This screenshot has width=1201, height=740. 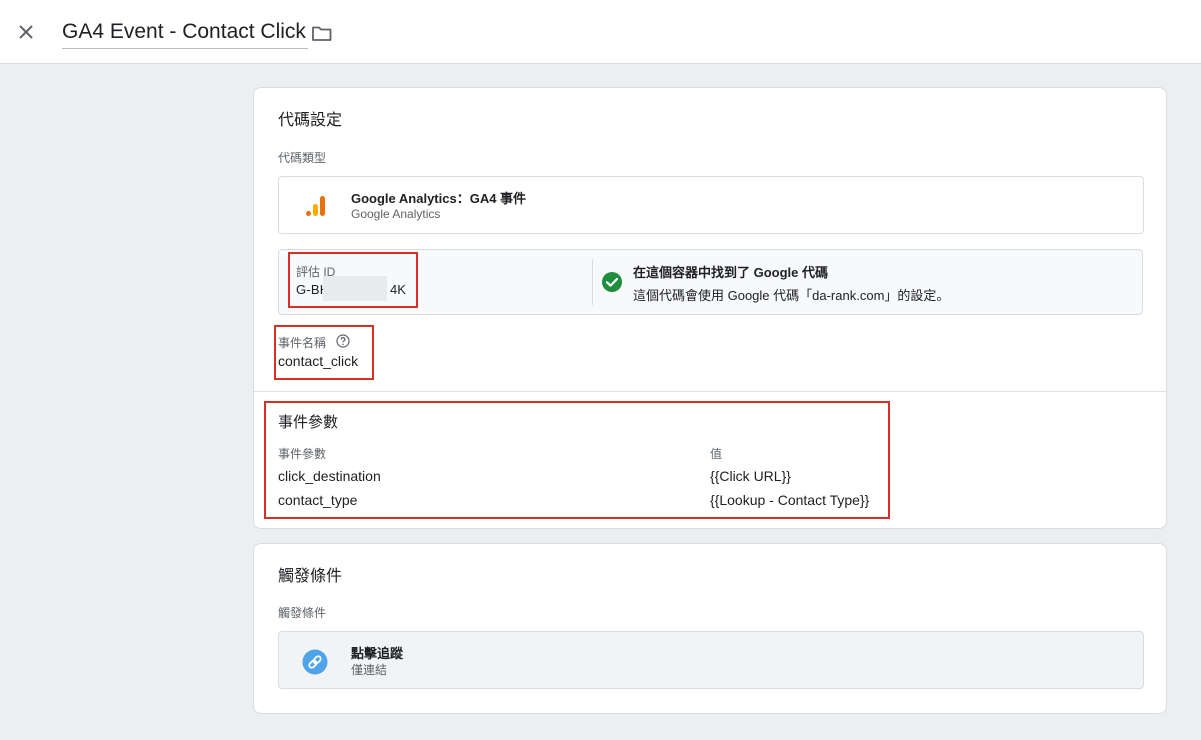 What do you see at coordinates (302, 158) in the screenshot?
I see `tag-type-label: 代碼類型` at bounding box center [302, 158].